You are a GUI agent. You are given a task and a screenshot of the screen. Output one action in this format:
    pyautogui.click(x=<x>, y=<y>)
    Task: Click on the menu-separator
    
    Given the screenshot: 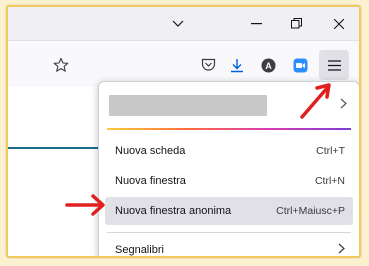 What is the action you would take?
    pyautogui.click(x=229, y=232)
    